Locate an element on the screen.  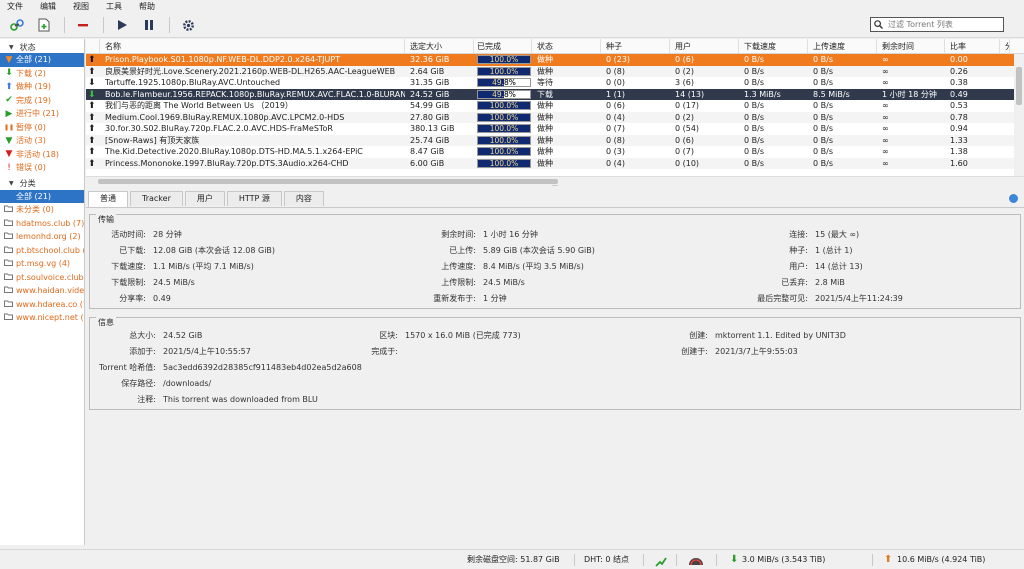
column-progress: 已完成 is located at coordinates (503, 46).